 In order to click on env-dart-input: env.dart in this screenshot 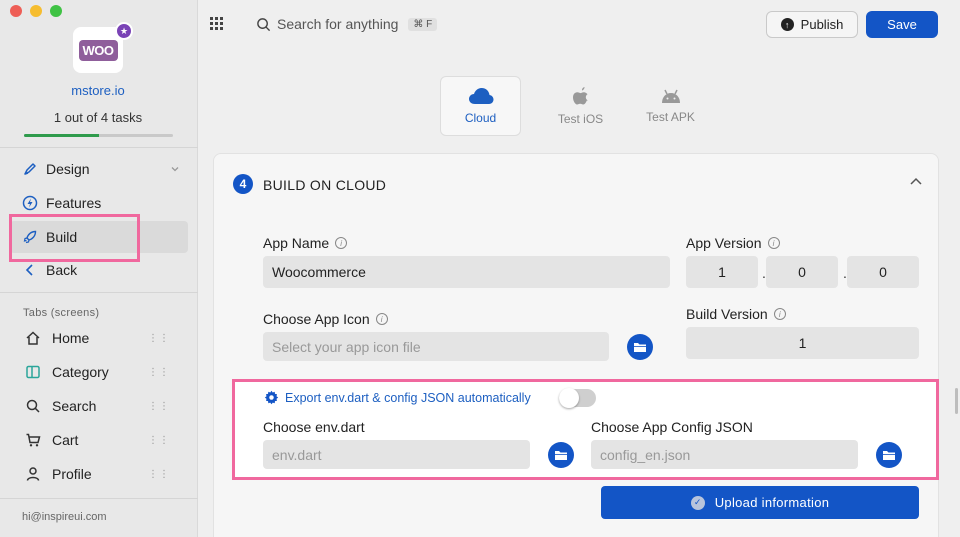, I will do `click(396, 454)`.